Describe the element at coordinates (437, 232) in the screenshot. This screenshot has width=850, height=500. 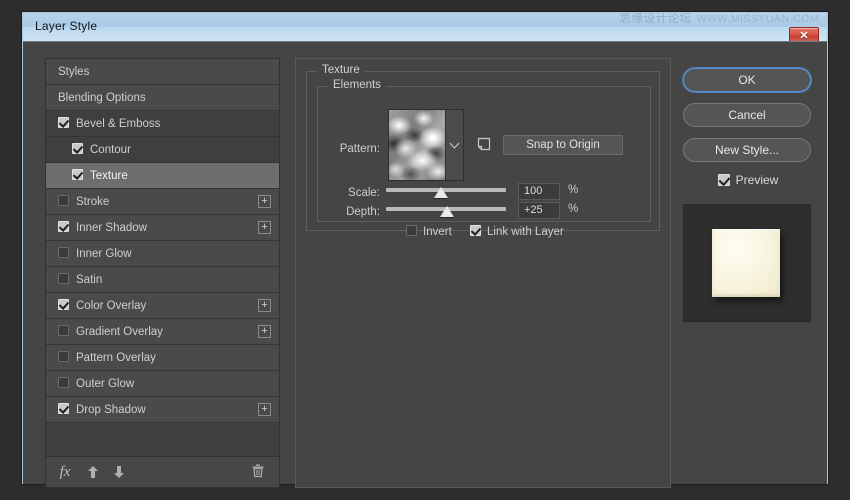
I see `invert-label: Invert` at that location.